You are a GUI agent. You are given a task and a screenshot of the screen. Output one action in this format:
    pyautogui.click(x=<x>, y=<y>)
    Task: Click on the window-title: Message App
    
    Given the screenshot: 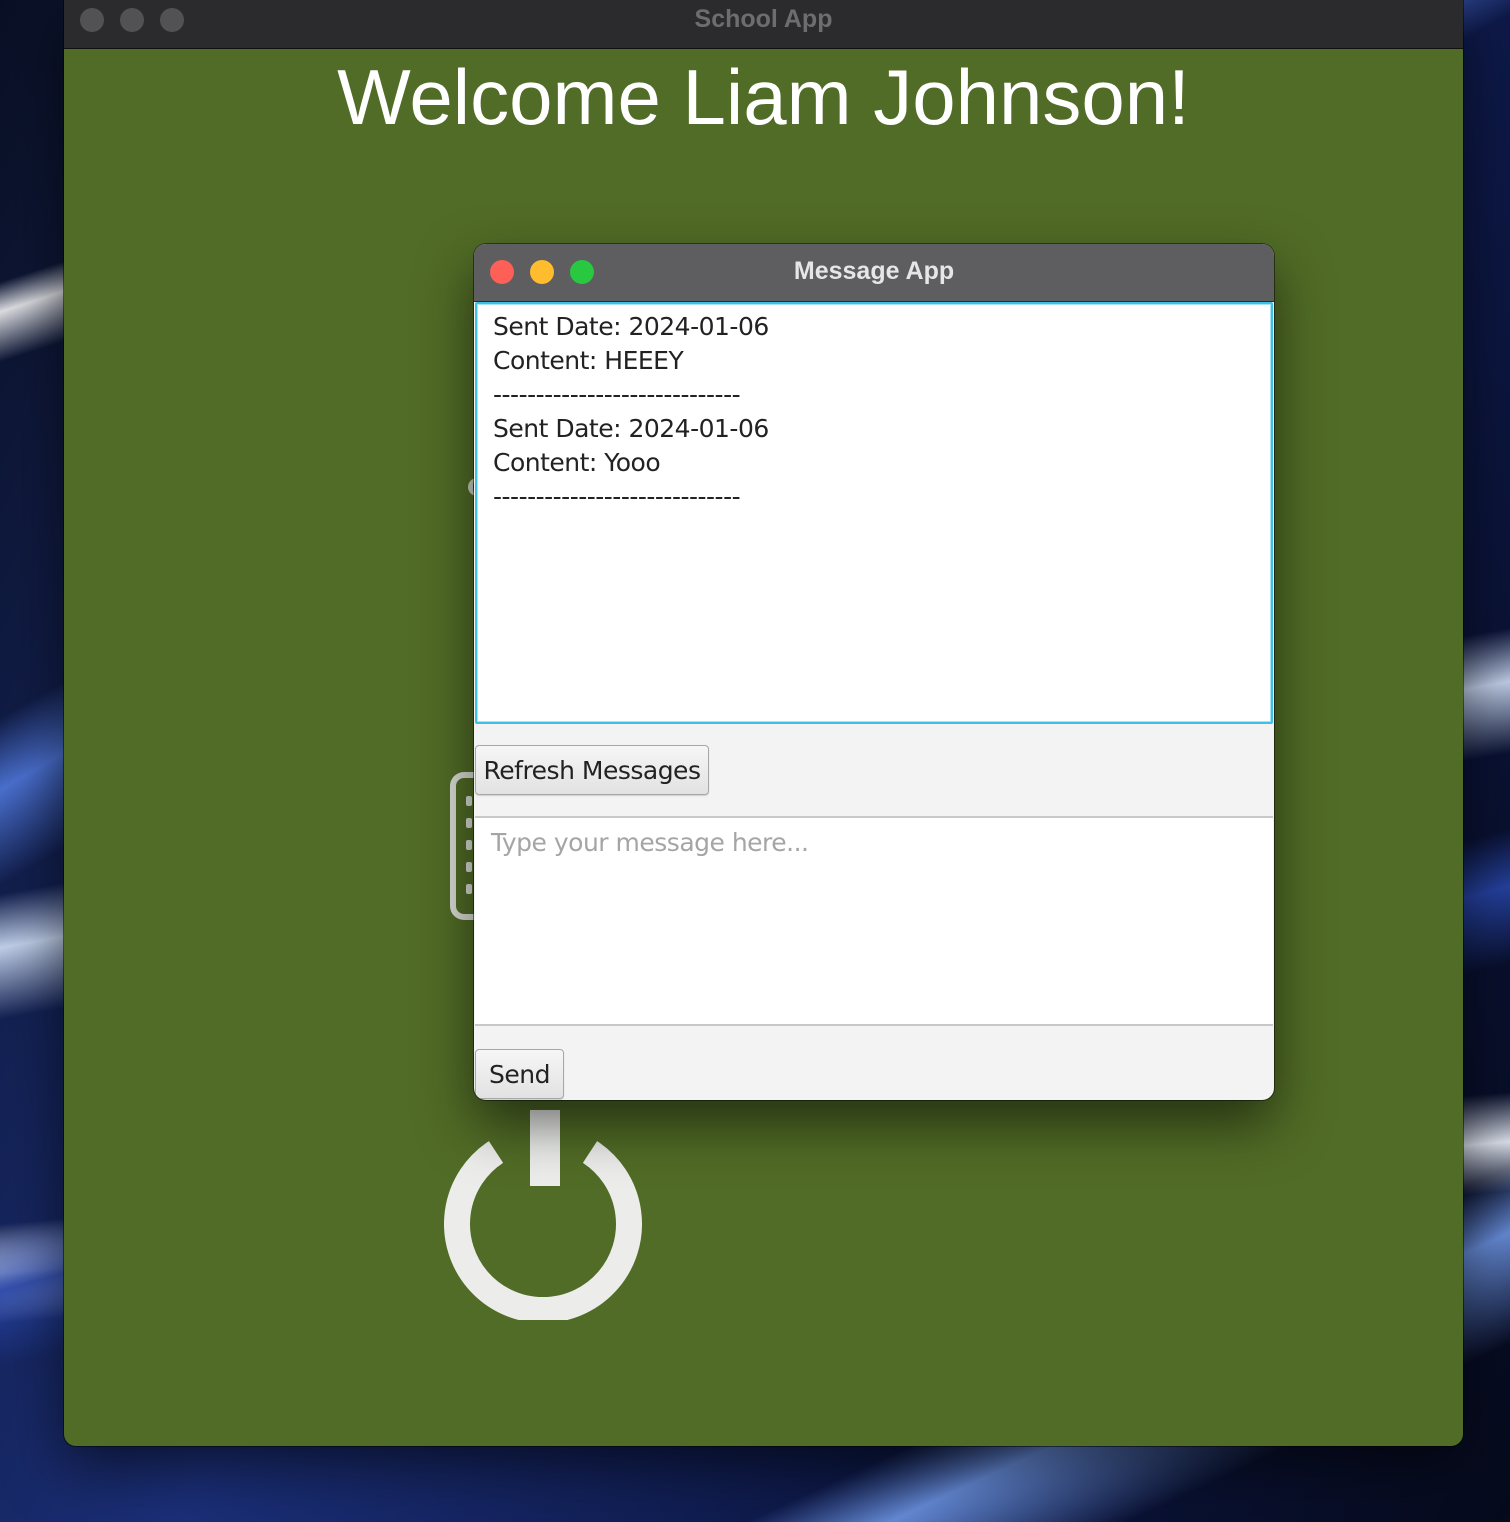 What is the action you would take?
    pyautogui.click(x=874, y=271)
    